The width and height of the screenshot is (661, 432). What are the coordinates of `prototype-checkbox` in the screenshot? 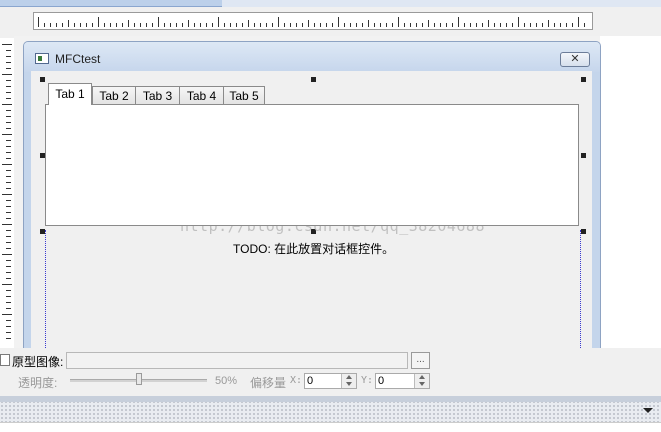 It's located at (5, 360).